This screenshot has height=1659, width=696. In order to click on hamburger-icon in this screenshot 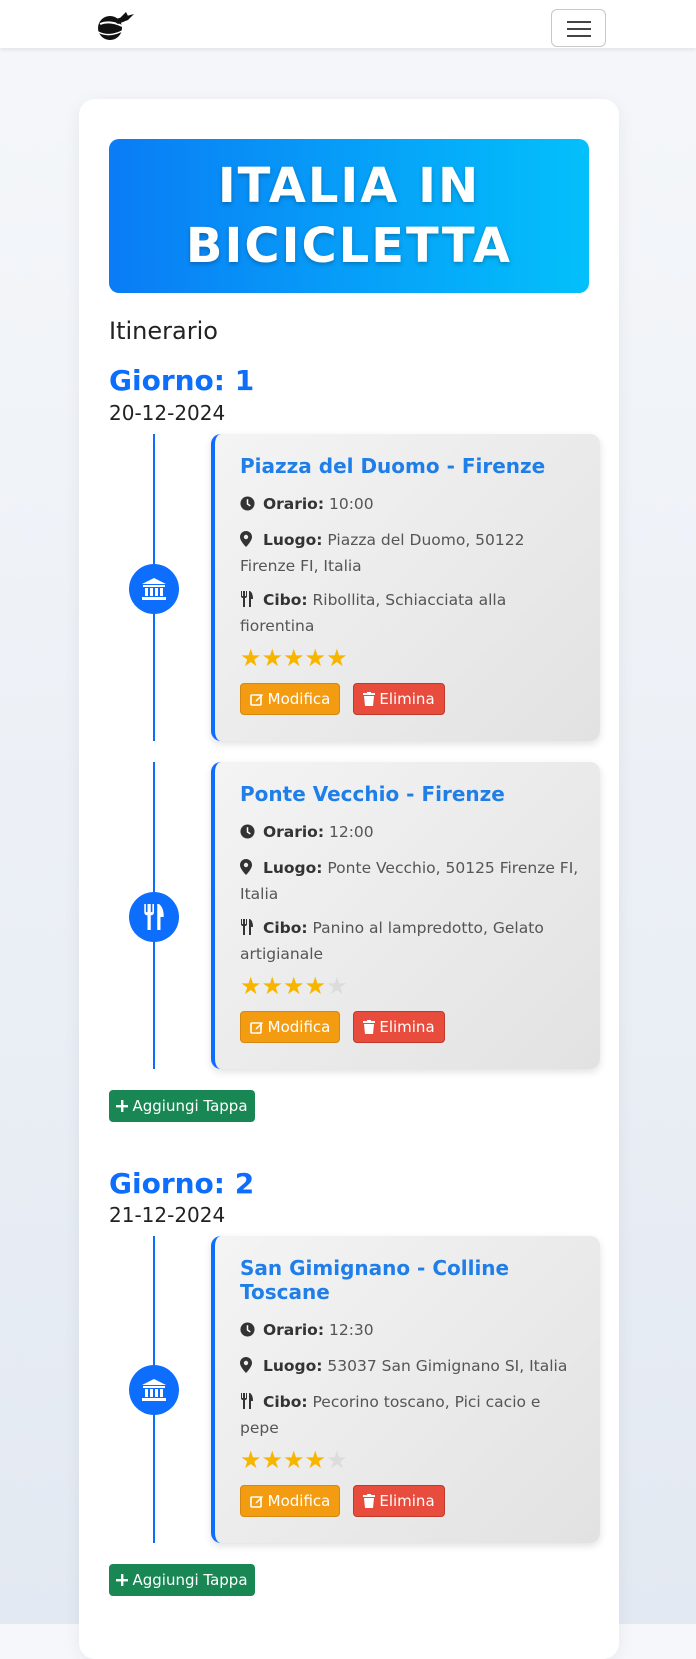, I will do `click(579, 22)`.